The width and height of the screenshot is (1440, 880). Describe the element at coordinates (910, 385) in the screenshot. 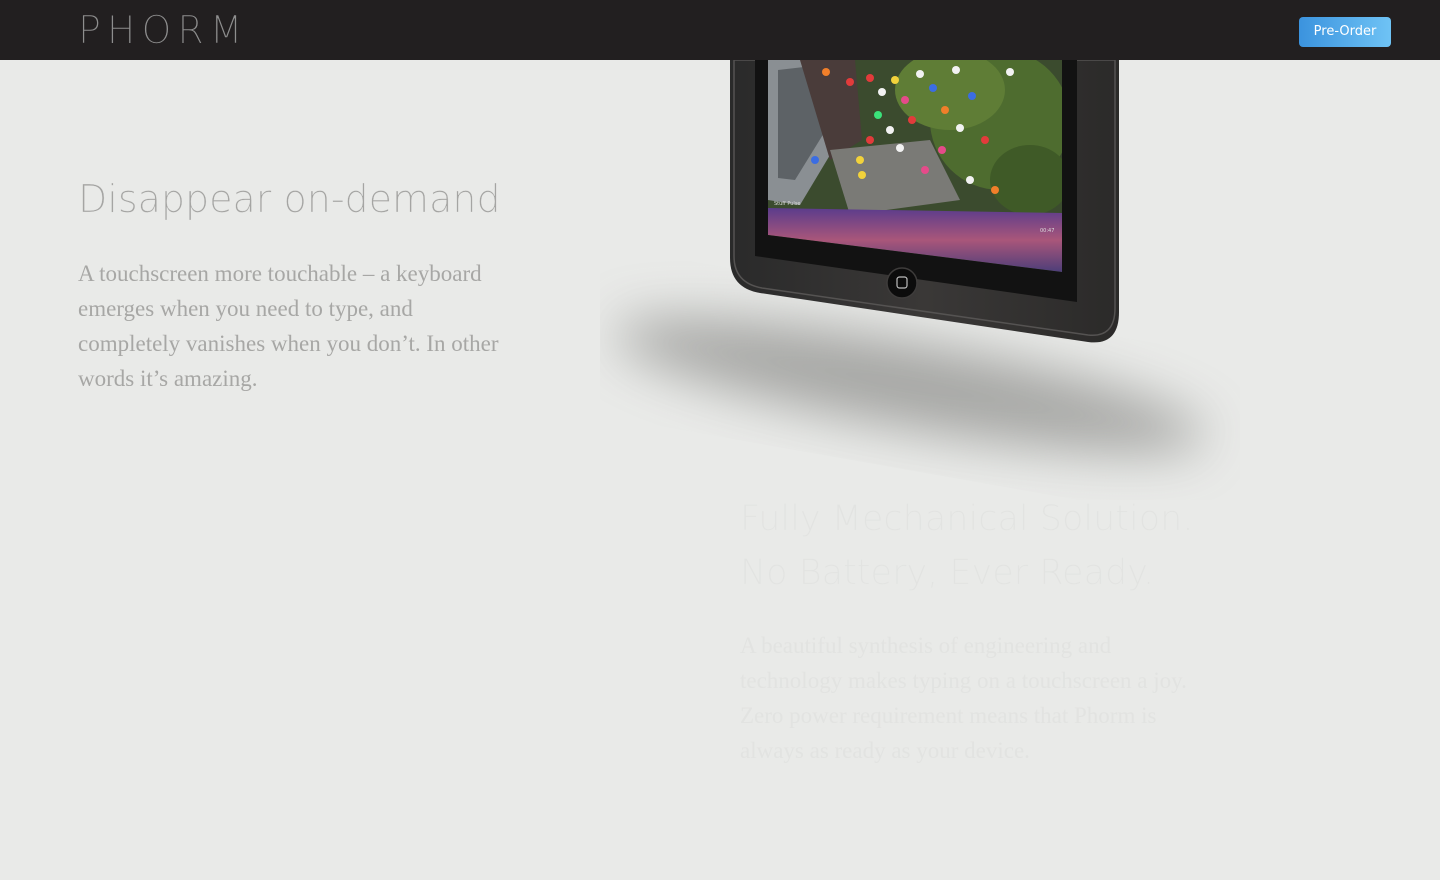

I see `tablet-shadow` at that location.